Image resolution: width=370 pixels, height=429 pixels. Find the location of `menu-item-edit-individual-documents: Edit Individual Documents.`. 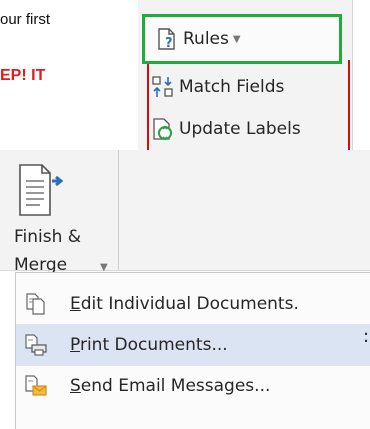

menu-item-edit-individual-documents: Edit Individual Documents. is located at coordinates (193, 304).